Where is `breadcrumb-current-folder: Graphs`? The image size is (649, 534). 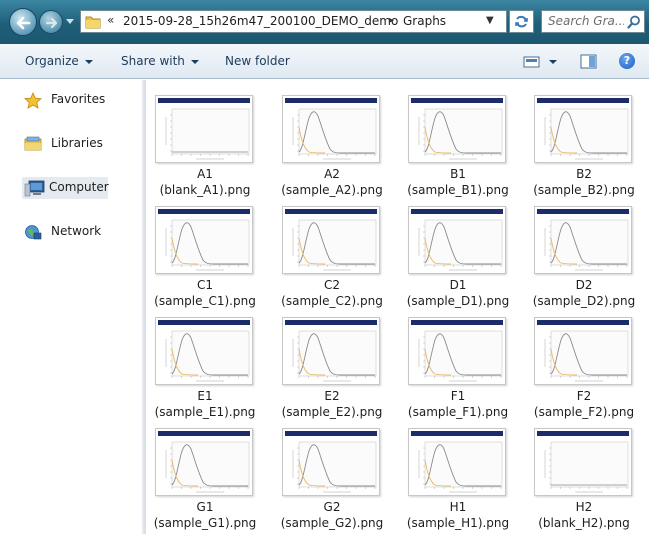 breadcrumb-current-folder: Graphs is located at coordinates (424, 21).